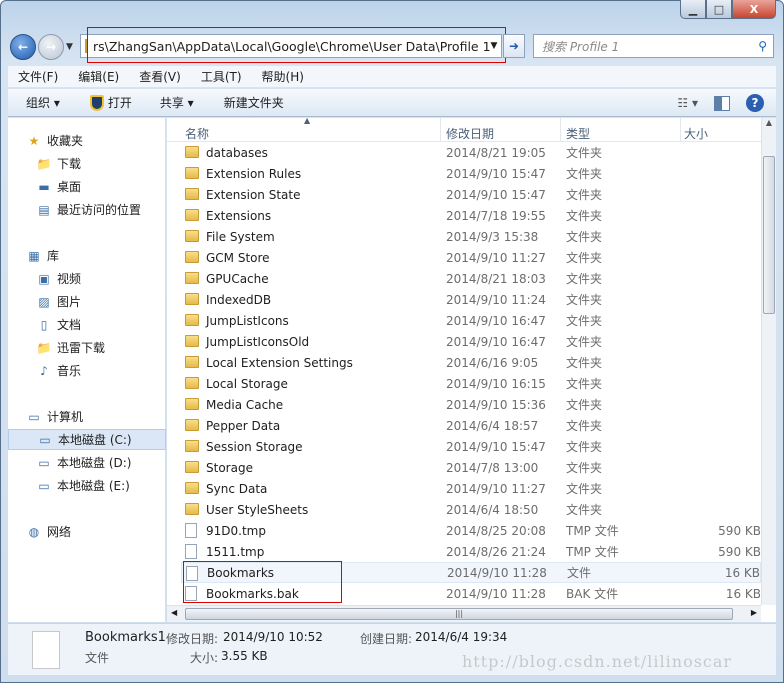  What do you see at coordinates (253, 194) in the screenshot?
I see `file-name: Extension State` at bounding box center [253, 194].